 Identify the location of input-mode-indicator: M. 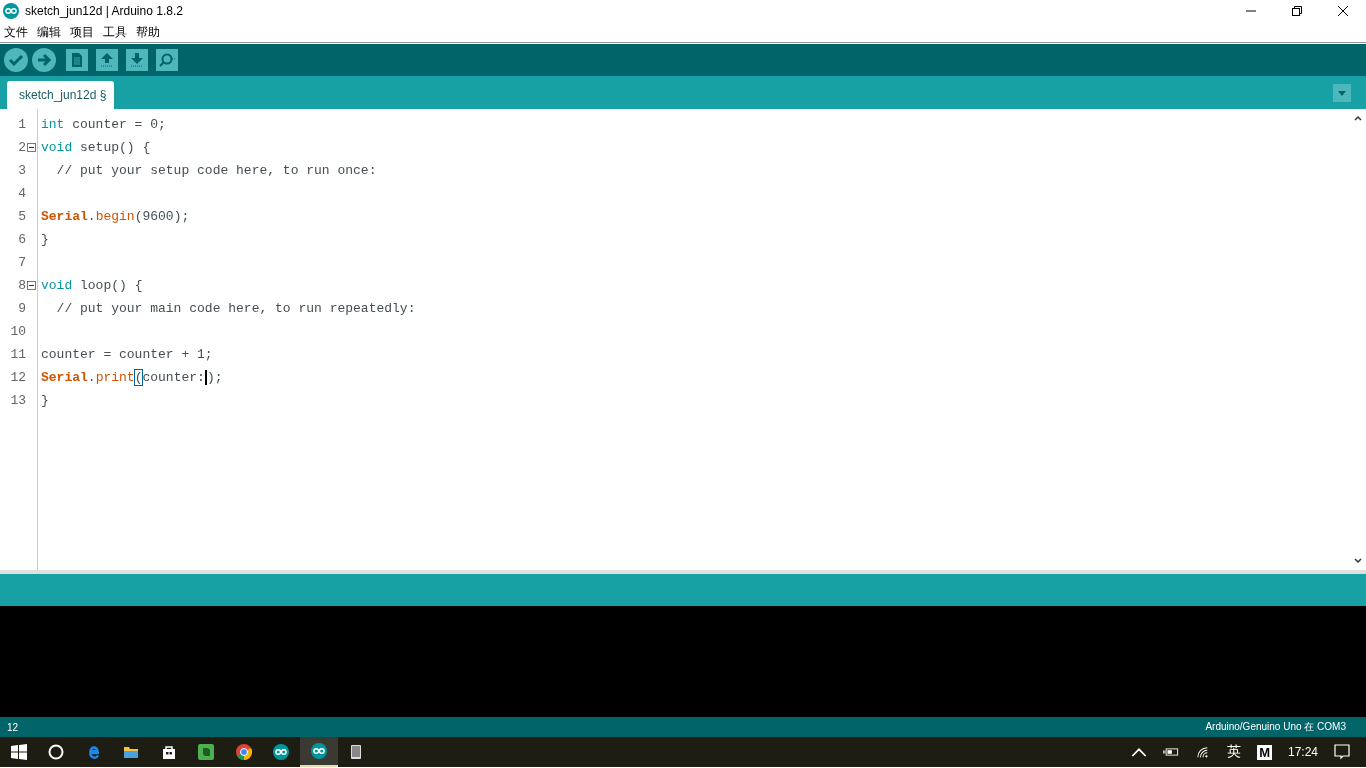
(1264, 752).